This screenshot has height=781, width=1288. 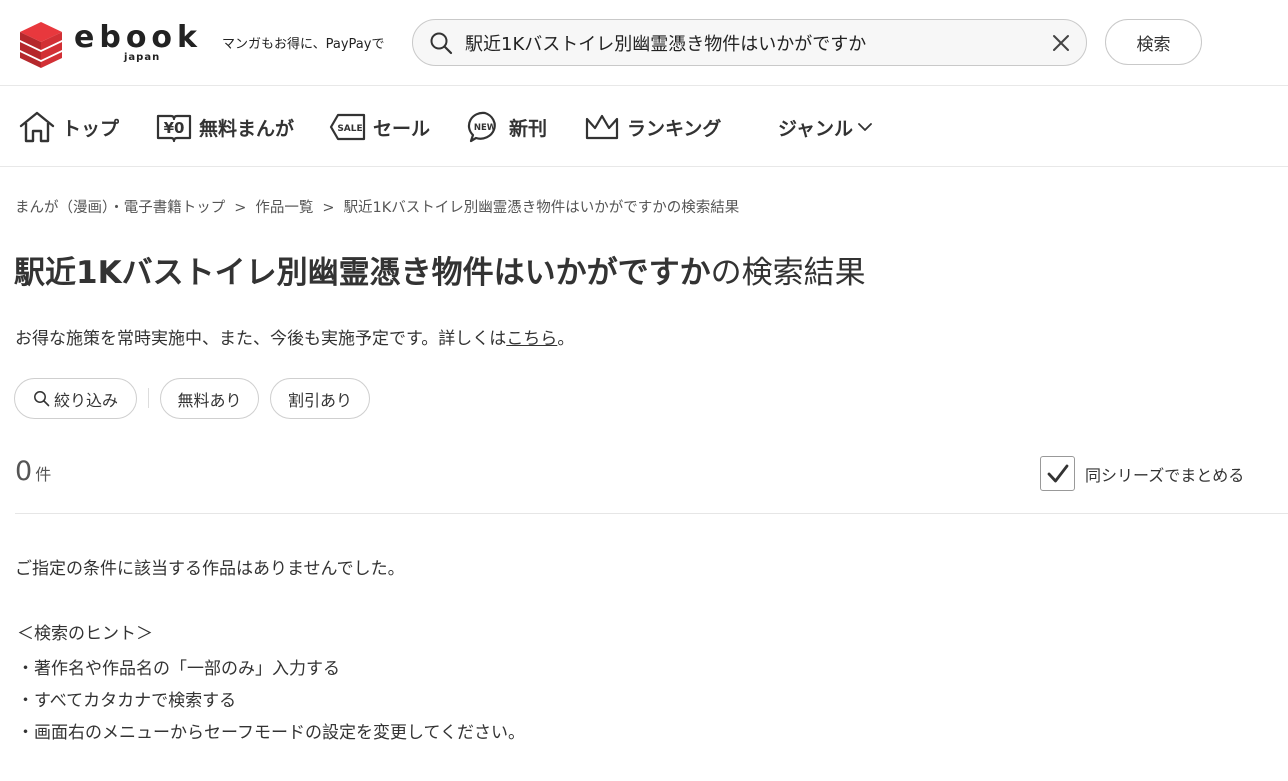 I want to click on results-divider, so click(x=651, y=513).